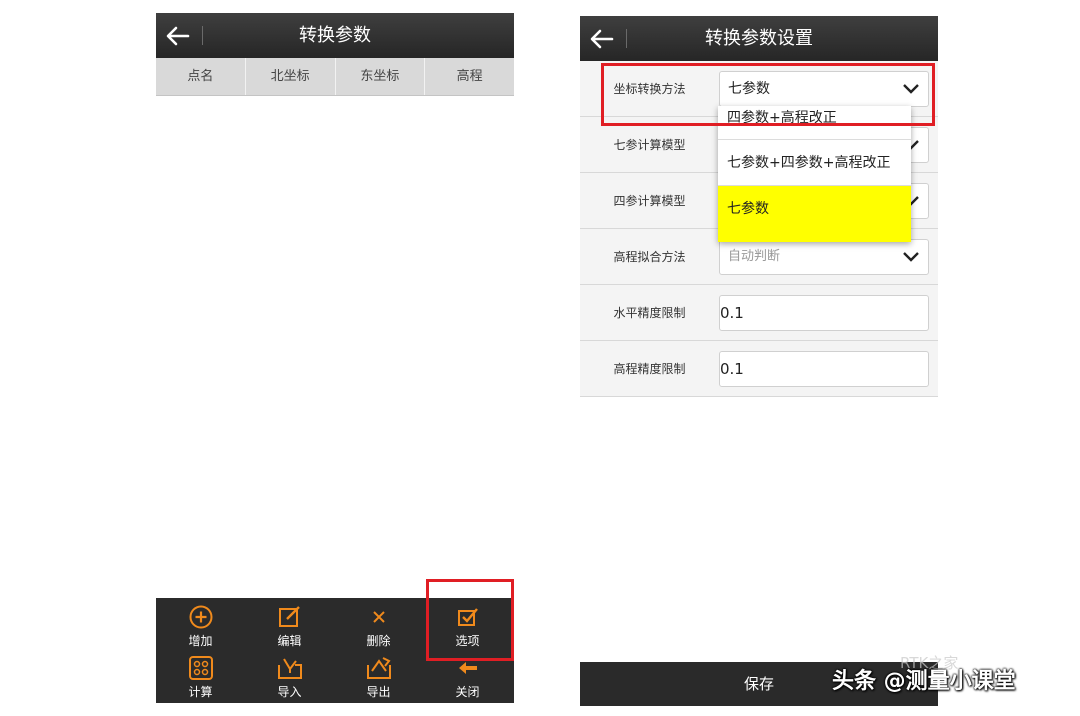 The height and width of the screenshot is (716, 1080). I want to click on calculate-button: 计算, so click(200, 678).